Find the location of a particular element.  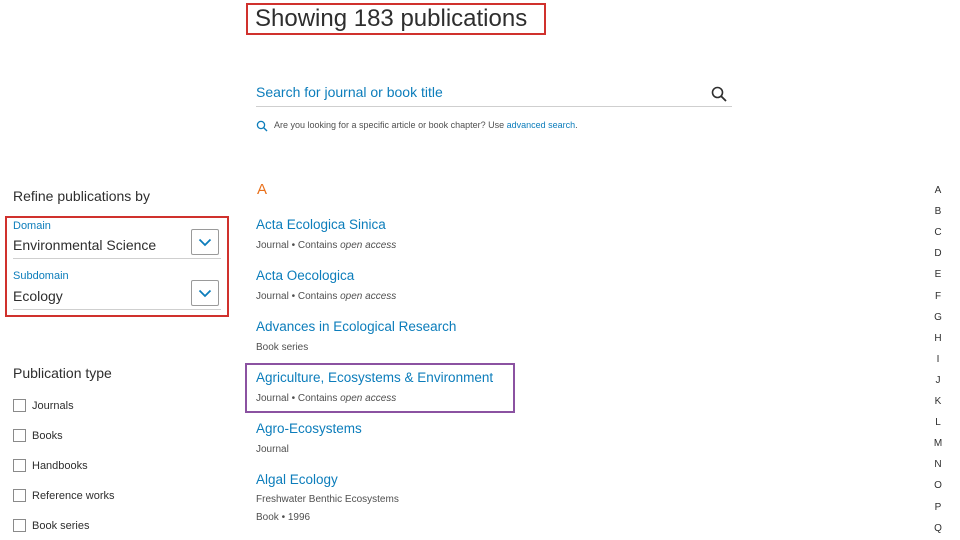

publication-title: Agriculture, Ecosystems & Environment is located at coordinates (374, 377).